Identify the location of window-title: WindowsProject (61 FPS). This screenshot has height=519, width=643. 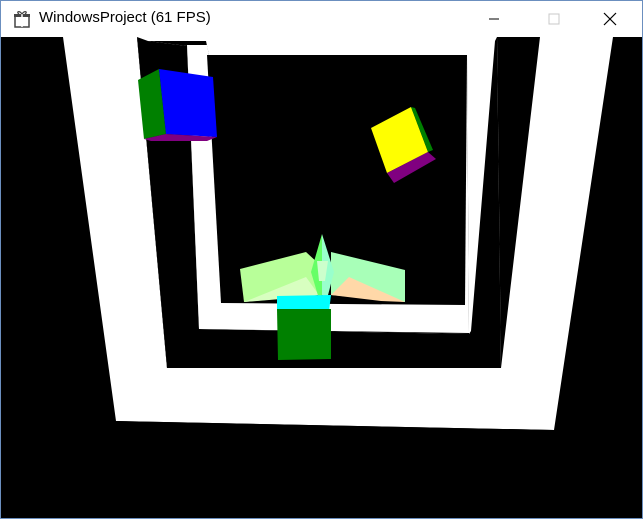
(125, 17).